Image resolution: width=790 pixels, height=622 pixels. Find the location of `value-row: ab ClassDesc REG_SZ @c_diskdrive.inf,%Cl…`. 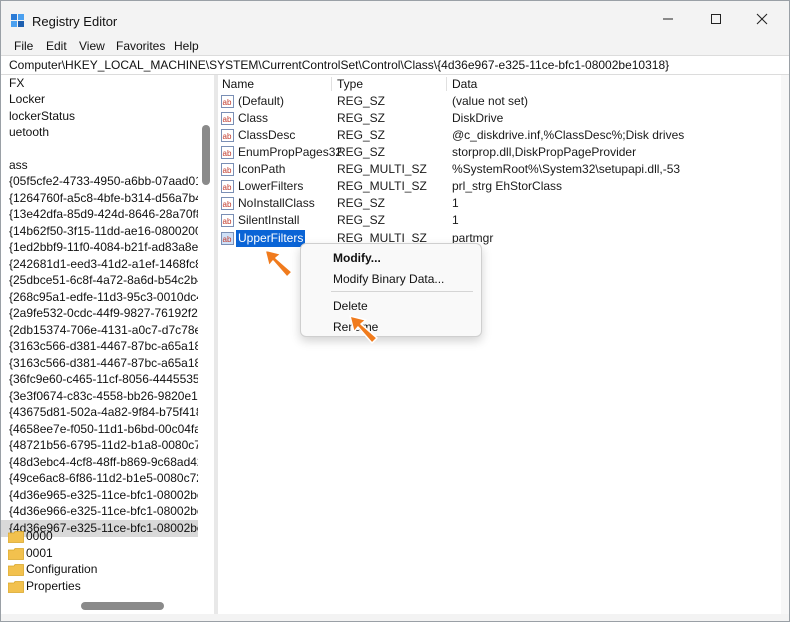

value-row: ab ClassDesc REG_SZ @c_diskdrive.inf,%Cl… is located at coordinates (499, 135).